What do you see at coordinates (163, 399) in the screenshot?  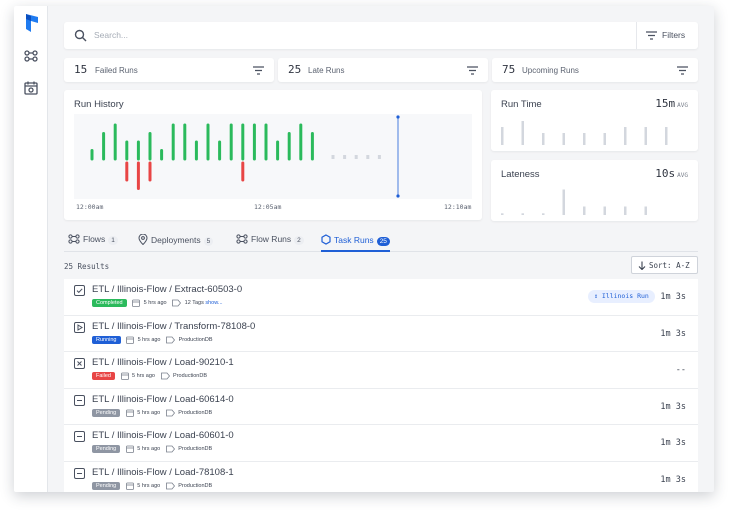 I see `task-run-name: ETL / Illinois-Flow / Load-60614-0` at bounding box center [163, 399].